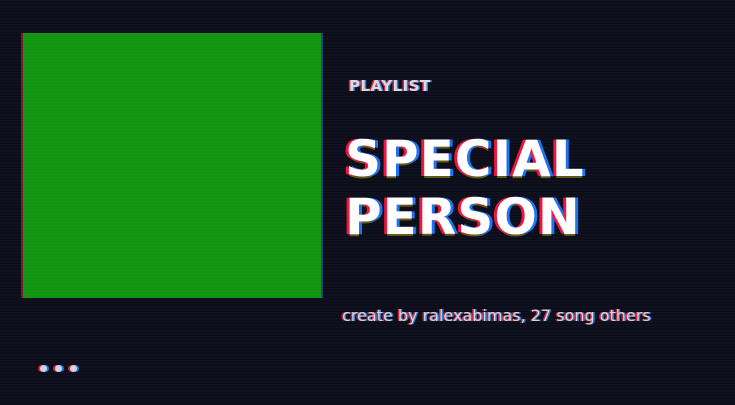 The width and height of the screenshot is (735, 405). What do you see at coordinates (43, 368) in the screenshot?
I see `more-horizontal-icon` at bounding box center [43, 368].